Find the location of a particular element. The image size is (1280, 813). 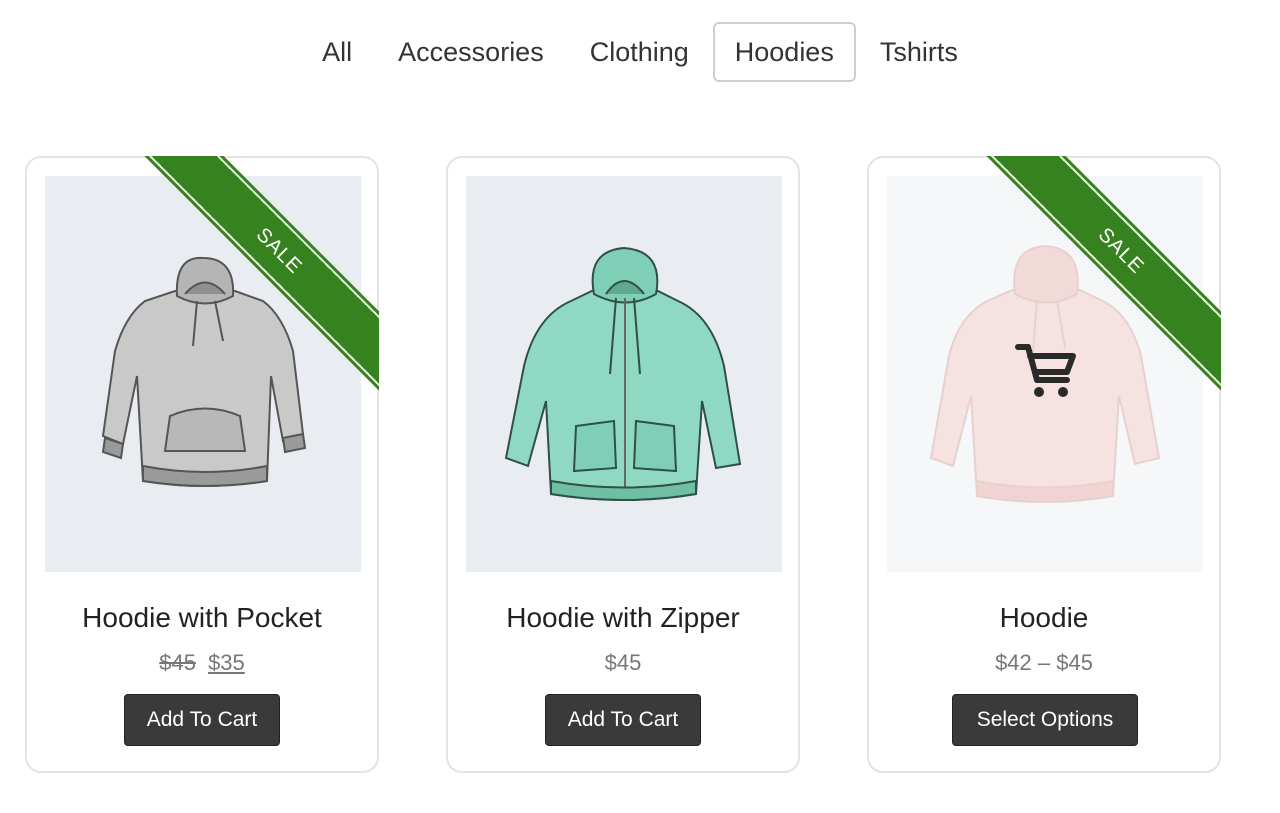

original-price: $45 is located at coordinates (177, 662).